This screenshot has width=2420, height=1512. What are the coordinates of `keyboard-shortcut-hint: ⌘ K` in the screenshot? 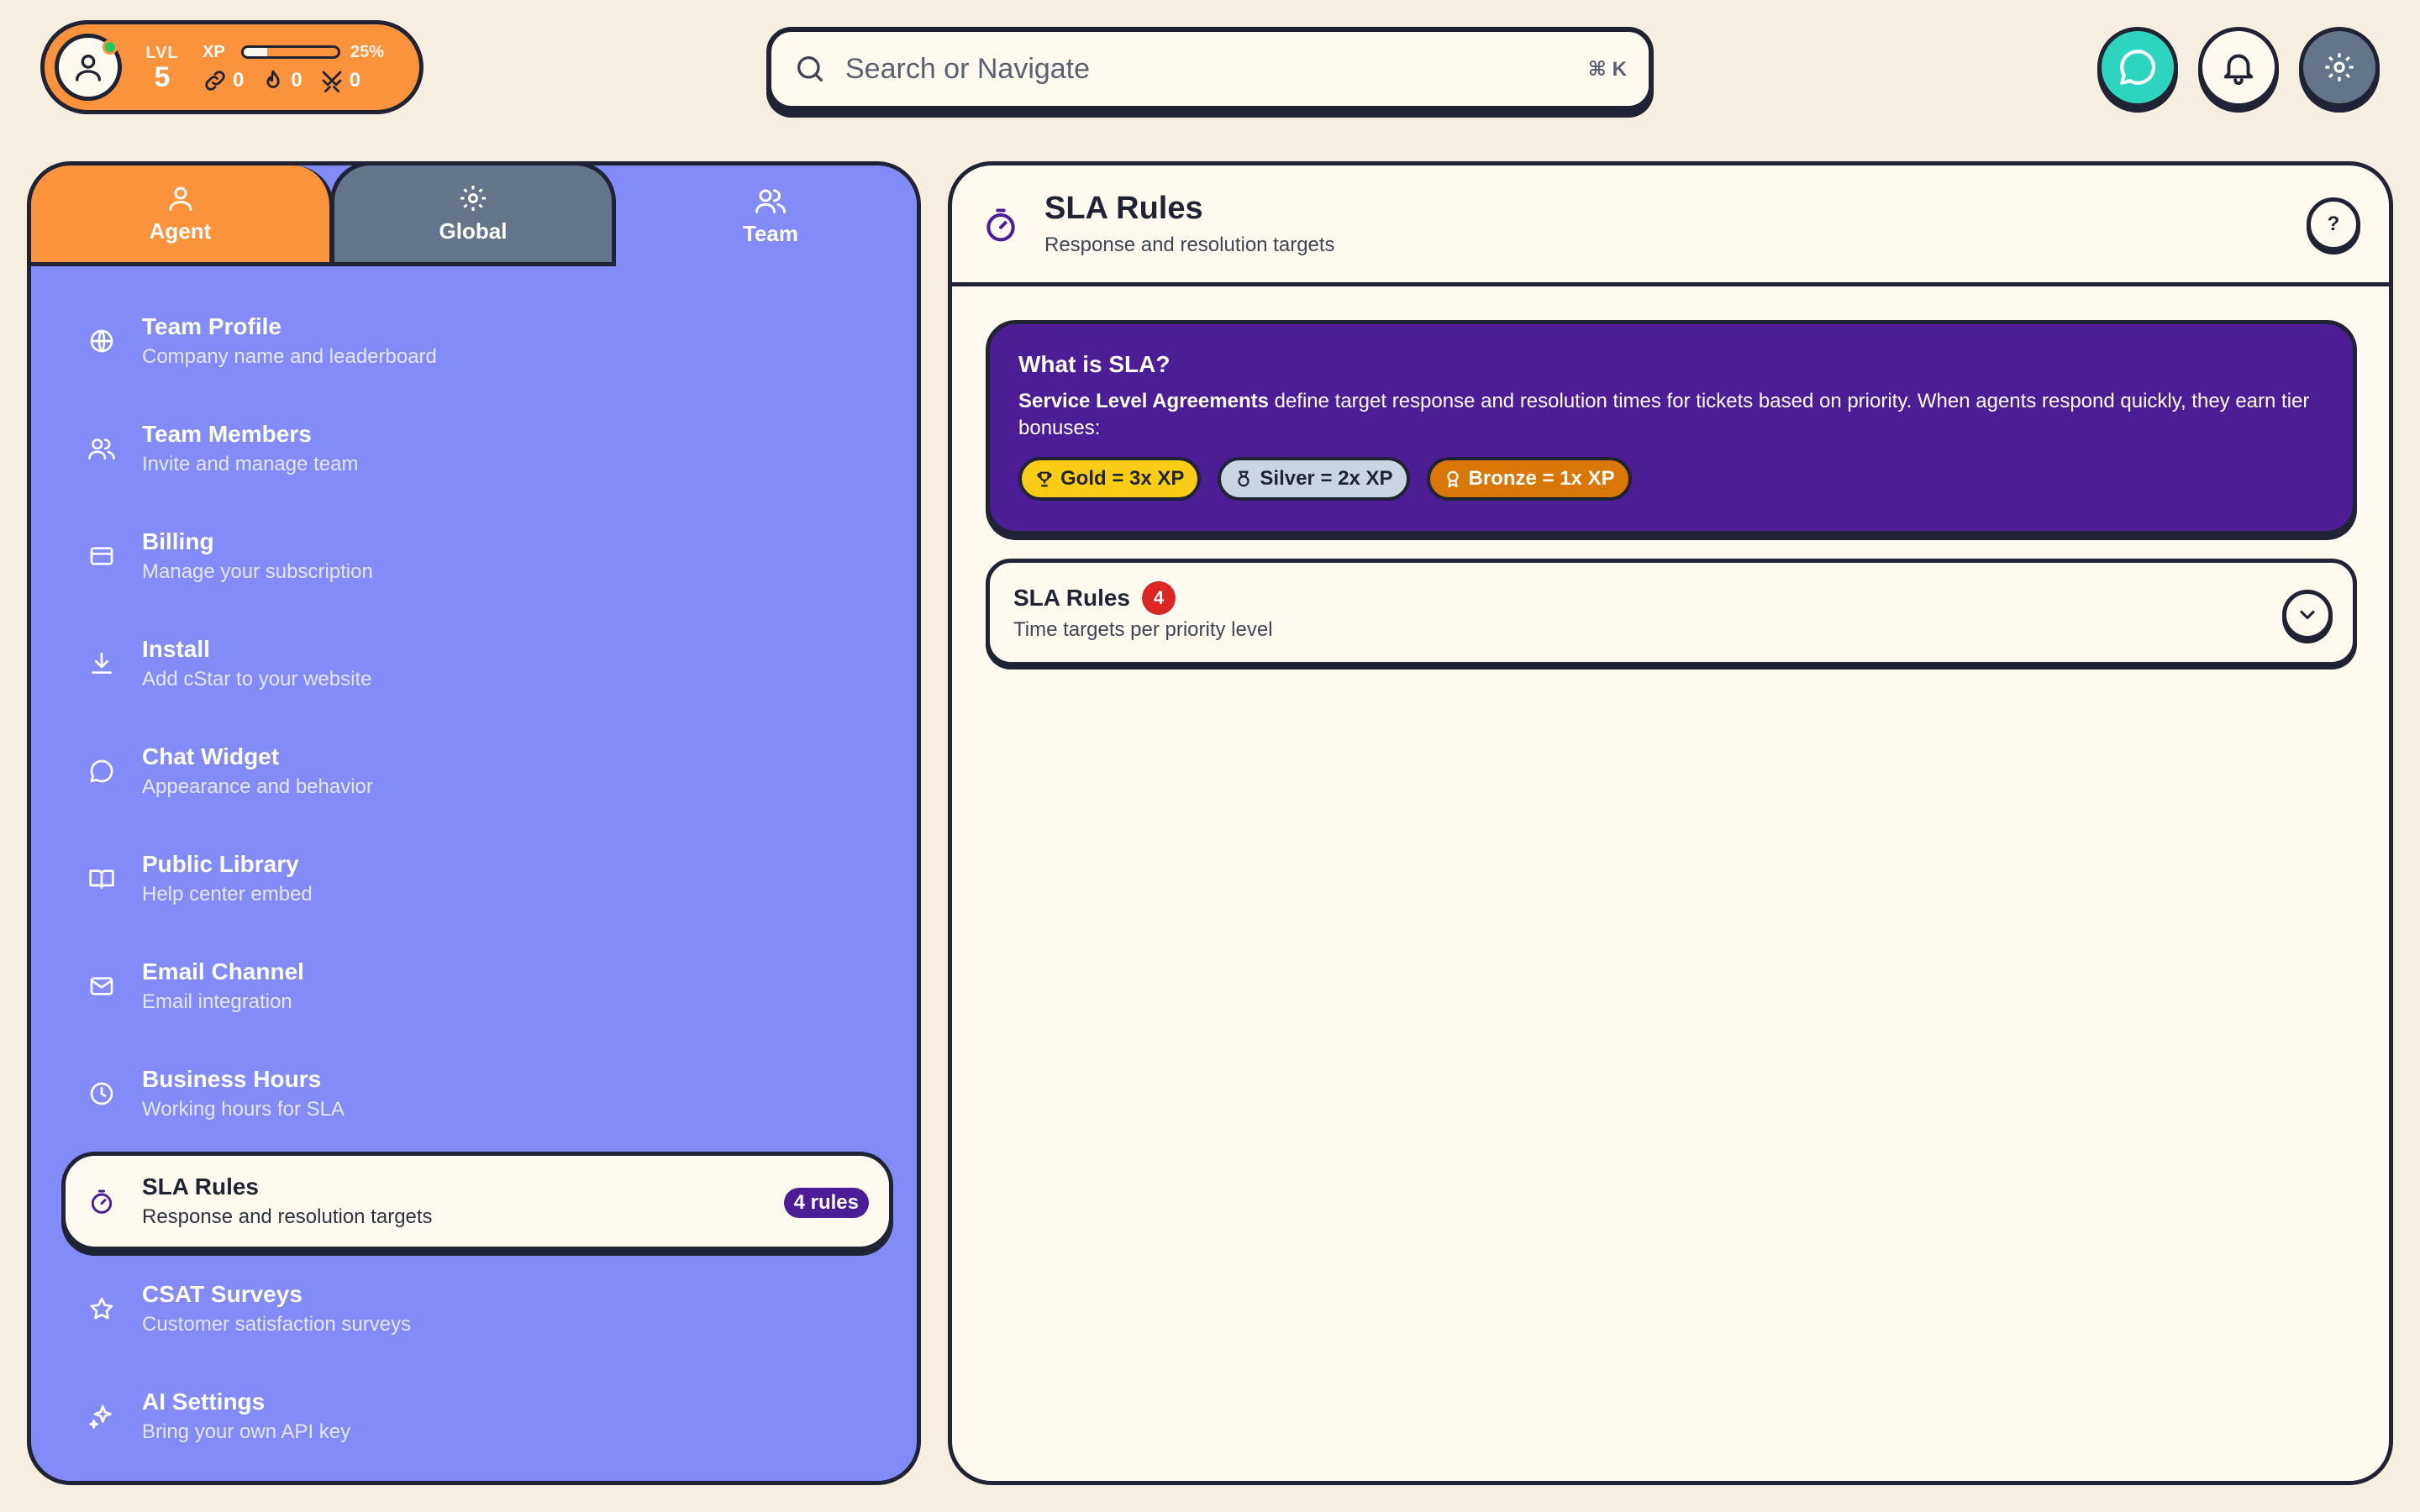 It's located at (1607, 69).